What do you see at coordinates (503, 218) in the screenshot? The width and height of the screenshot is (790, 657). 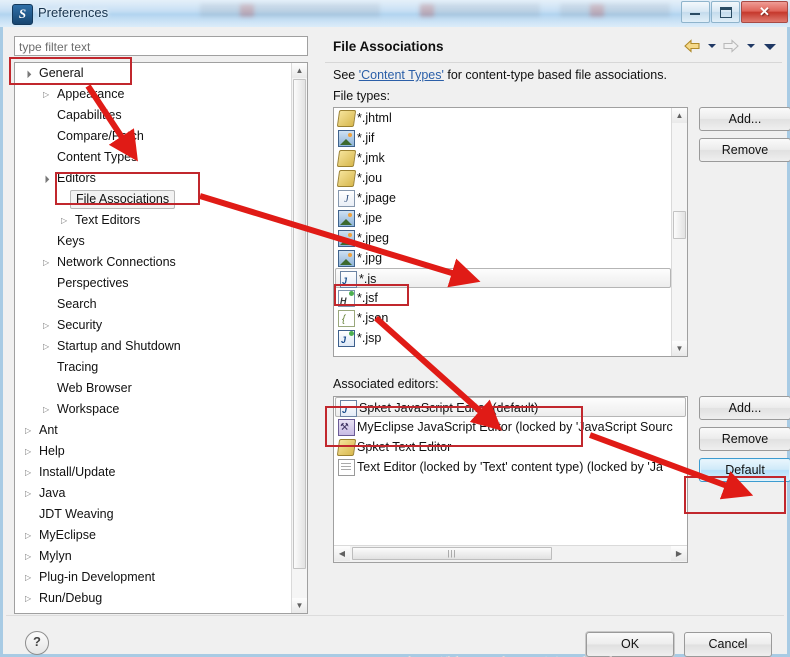 I see `file-type-row: *.jpe` at bounding box center [503, 218].